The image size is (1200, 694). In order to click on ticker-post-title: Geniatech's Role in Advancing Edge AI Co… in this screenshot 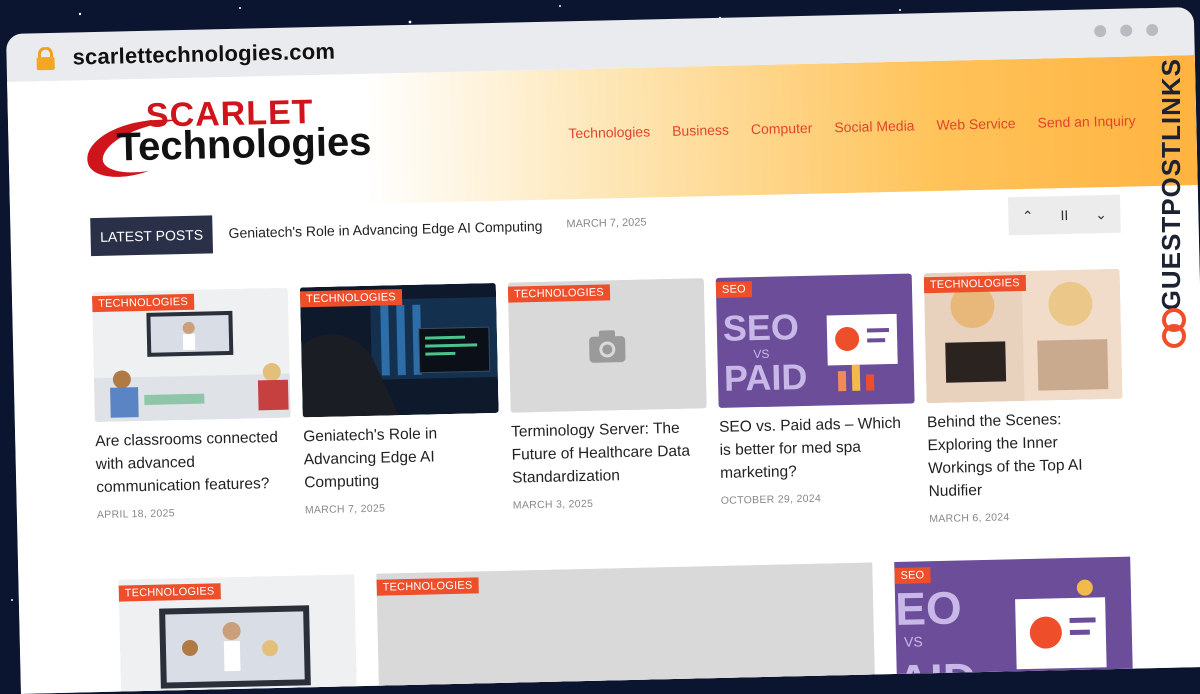, I will do `click(385, 229)`.